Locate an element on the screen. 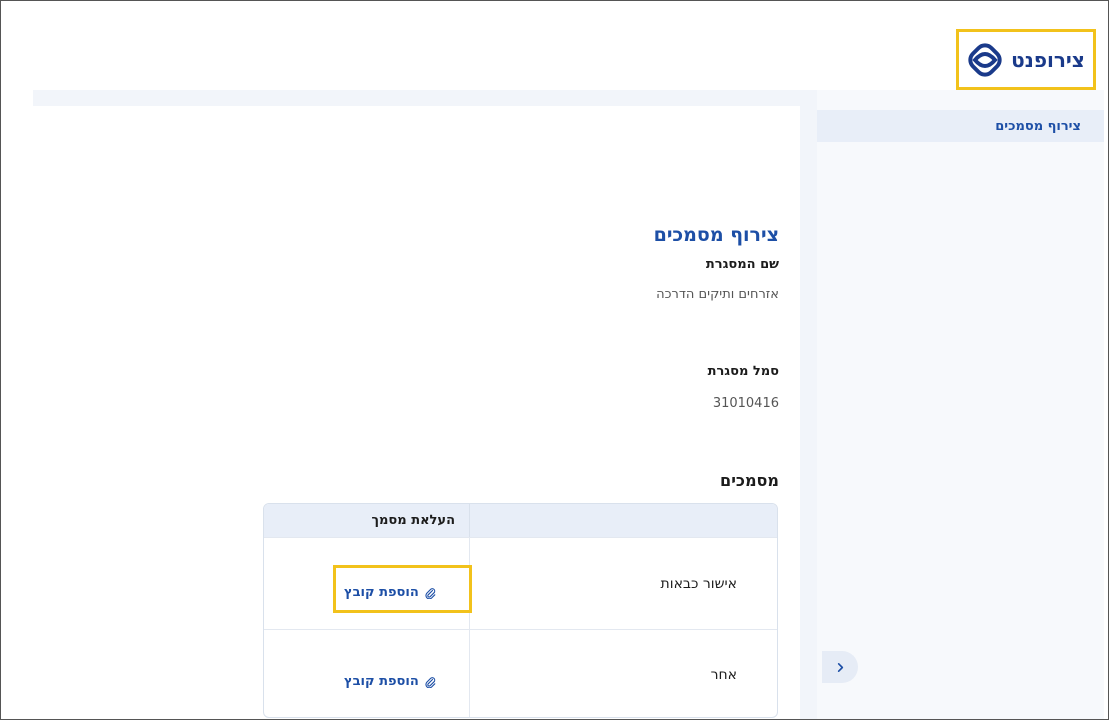 The width and height of the screenshot is (1109, 720). chevron-right-icon is located at coordinates (840, 667).